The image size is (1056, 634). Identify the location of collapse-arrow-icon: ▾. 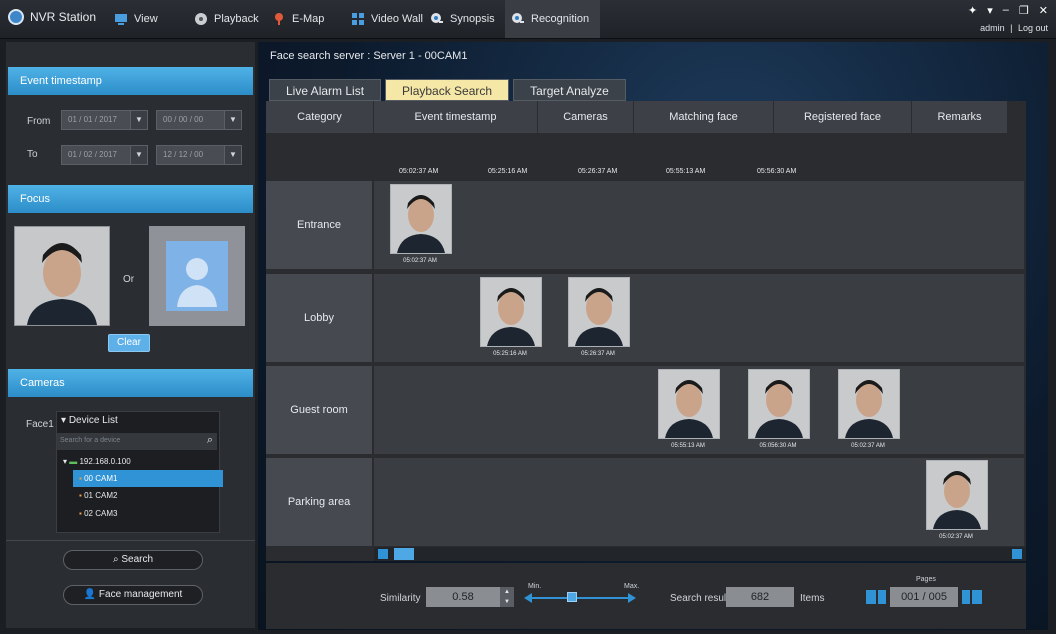
(64, 420).